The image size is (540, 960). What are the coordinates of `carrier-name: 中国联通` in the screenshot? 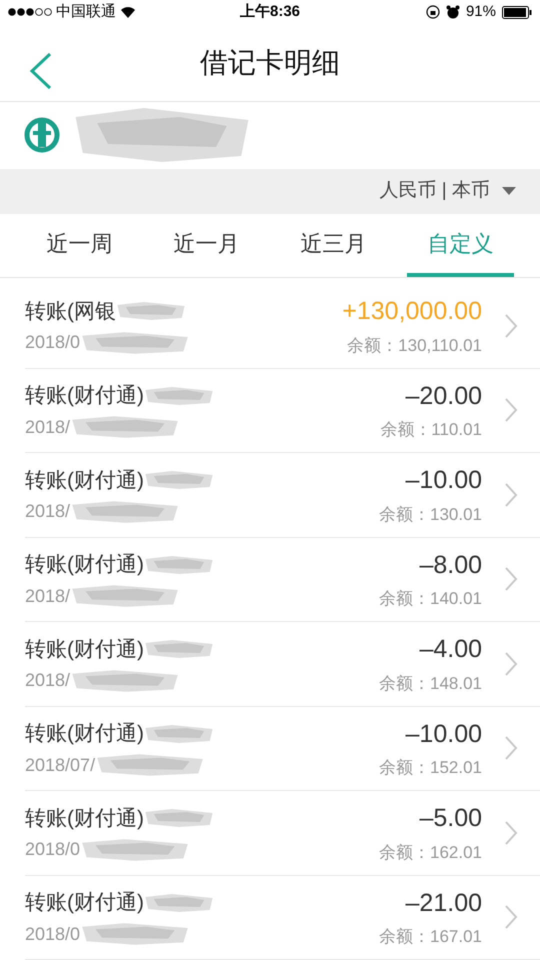 It's located at (86, 12).